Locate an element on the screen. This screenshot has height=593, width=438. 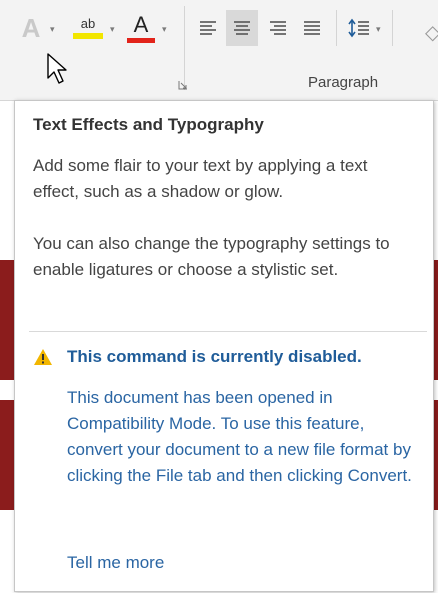
justify-icon is located at coordinates (312, 28).